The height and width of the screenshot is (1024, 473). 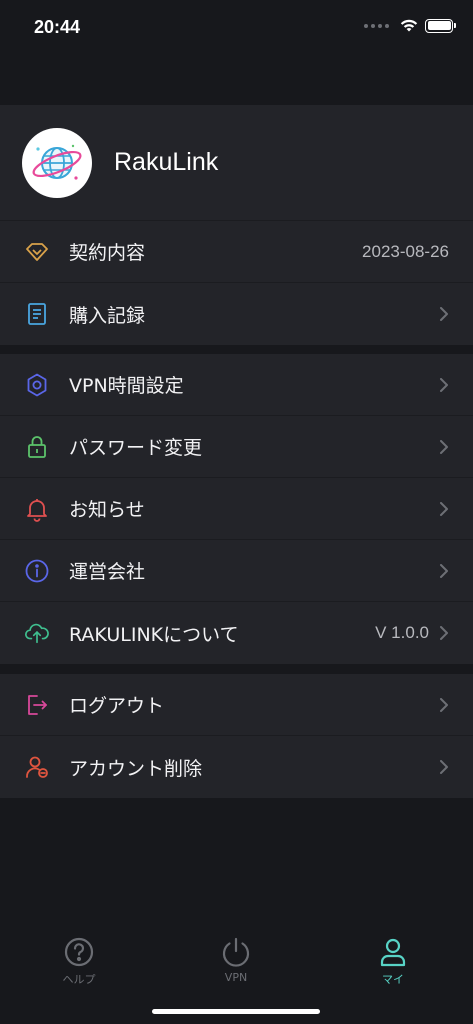 What do you see at coordinates (107, 253) in the screenshot?
I see `menu-item-label: 契約内容` at bounding box center [107, 253].